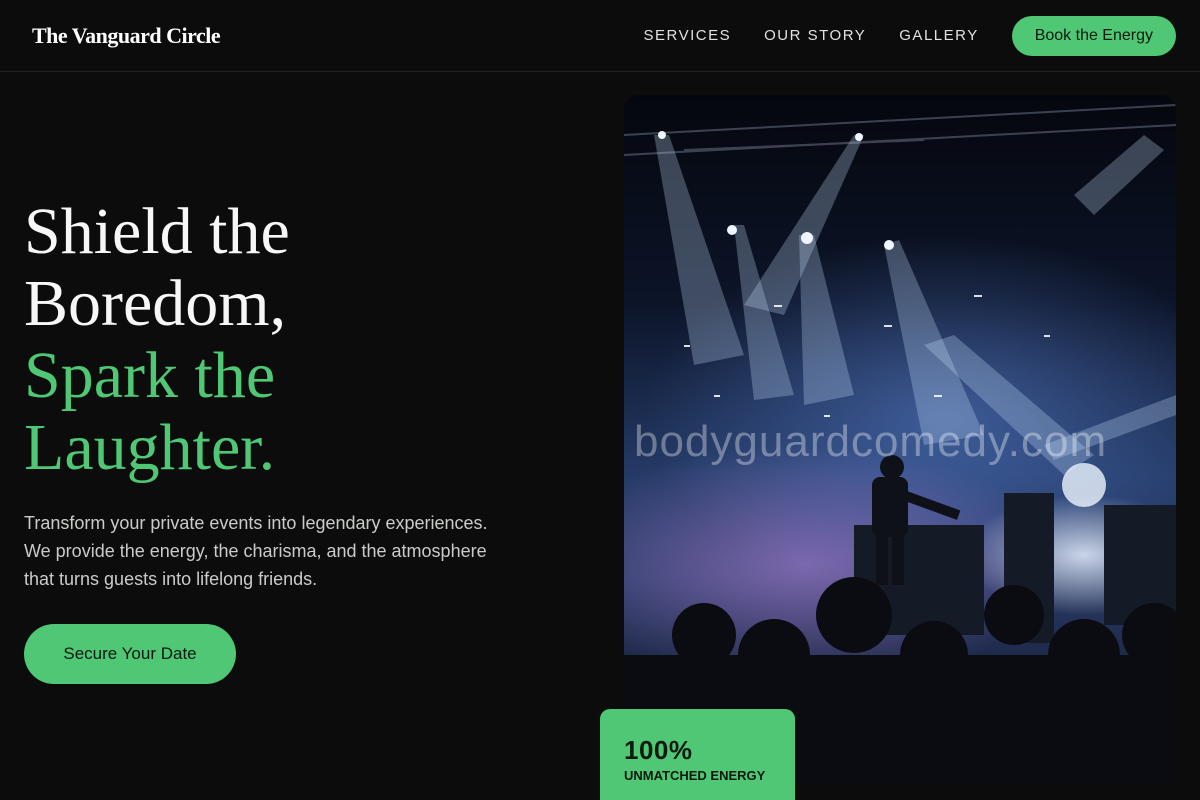 Image resolution: width=1200 pixels, height=800 pixels. I want to click on nav-link-services: SERVICES, so click(688, 35).